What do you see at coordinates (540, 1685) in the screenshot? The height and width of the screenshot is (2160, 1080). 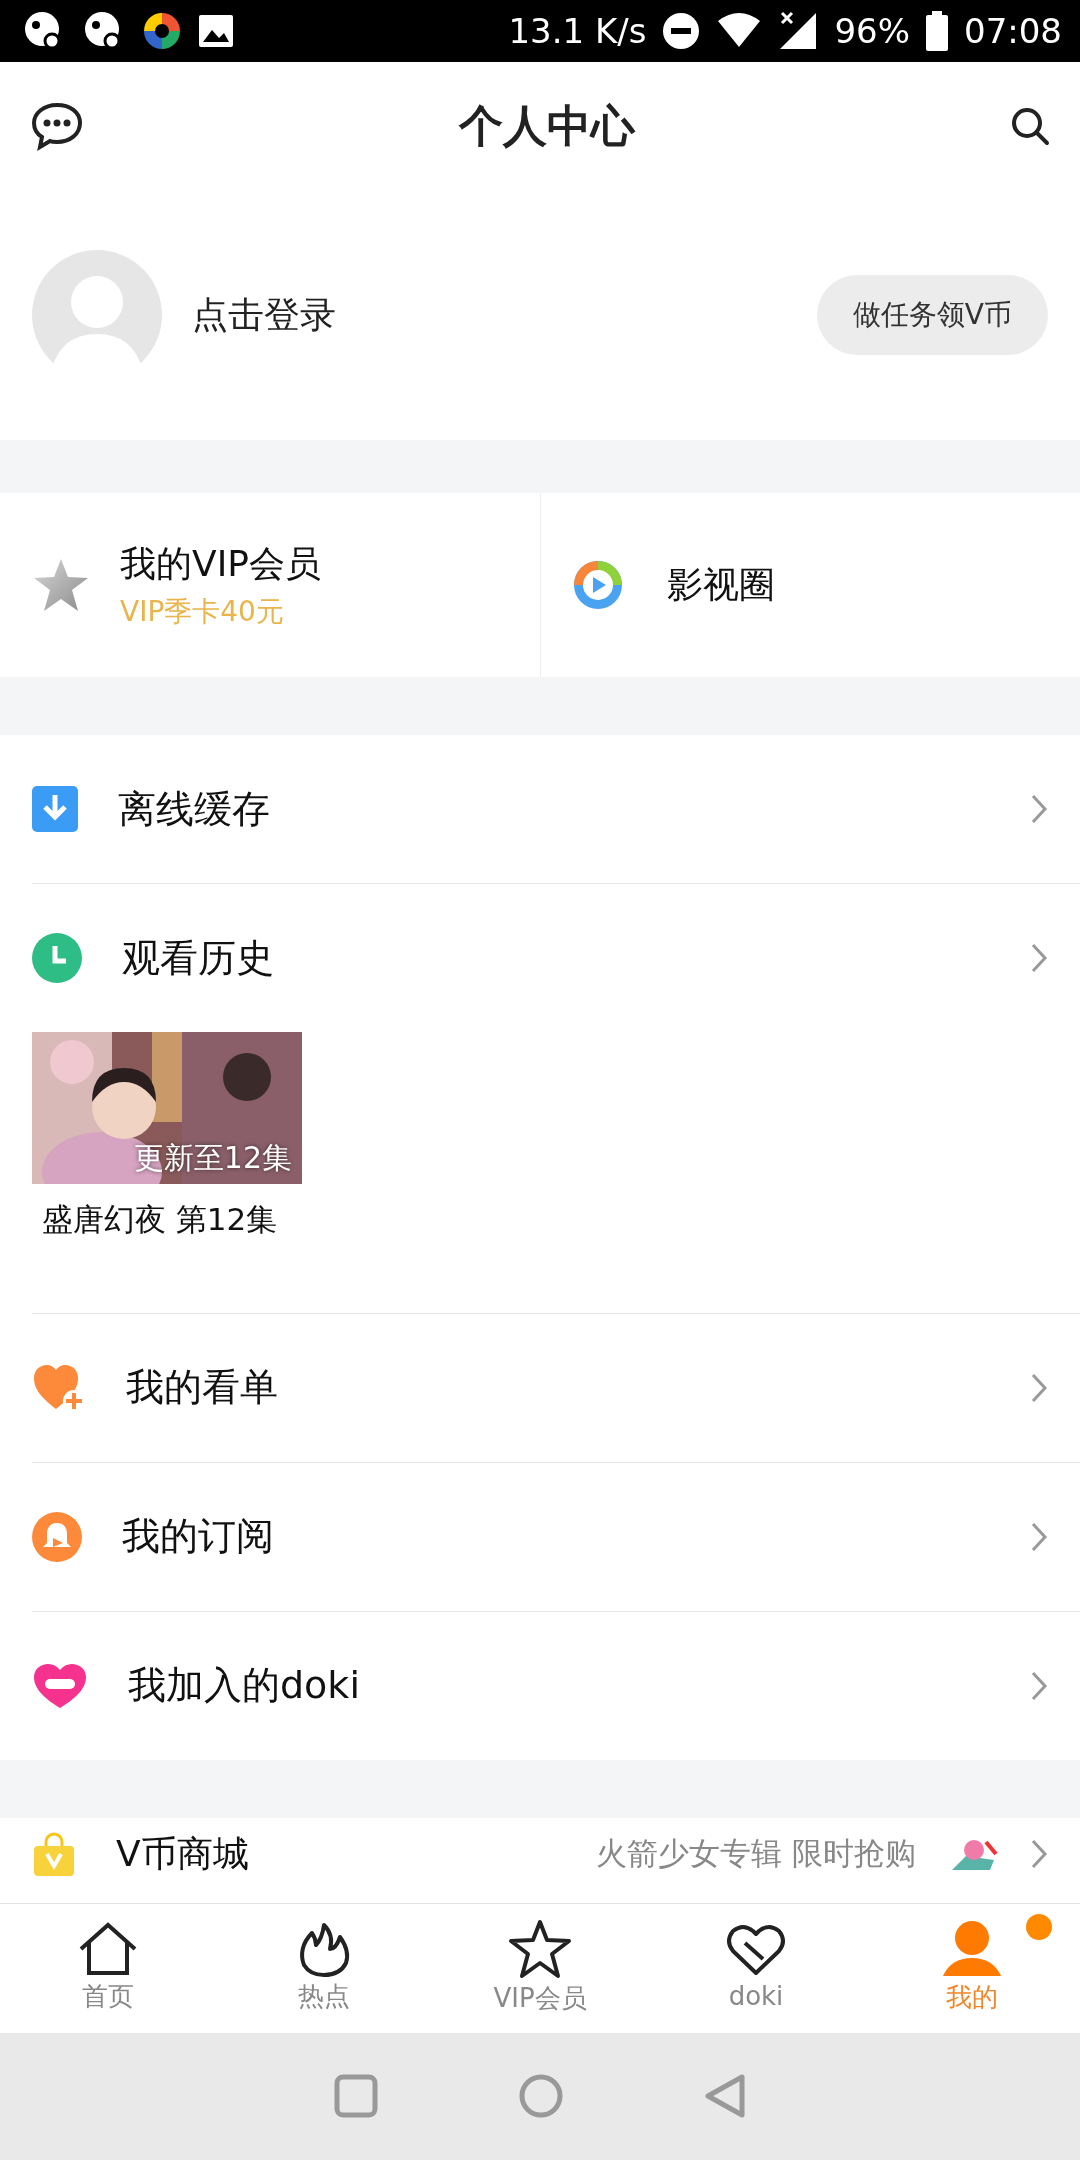 I see `menu-row: 我加入的doki` at bounding box center [540, 1685].